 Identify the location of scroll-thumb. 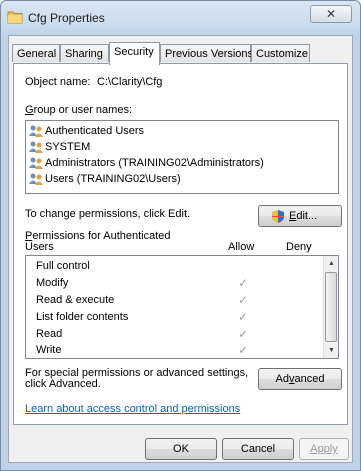
(331, 307).